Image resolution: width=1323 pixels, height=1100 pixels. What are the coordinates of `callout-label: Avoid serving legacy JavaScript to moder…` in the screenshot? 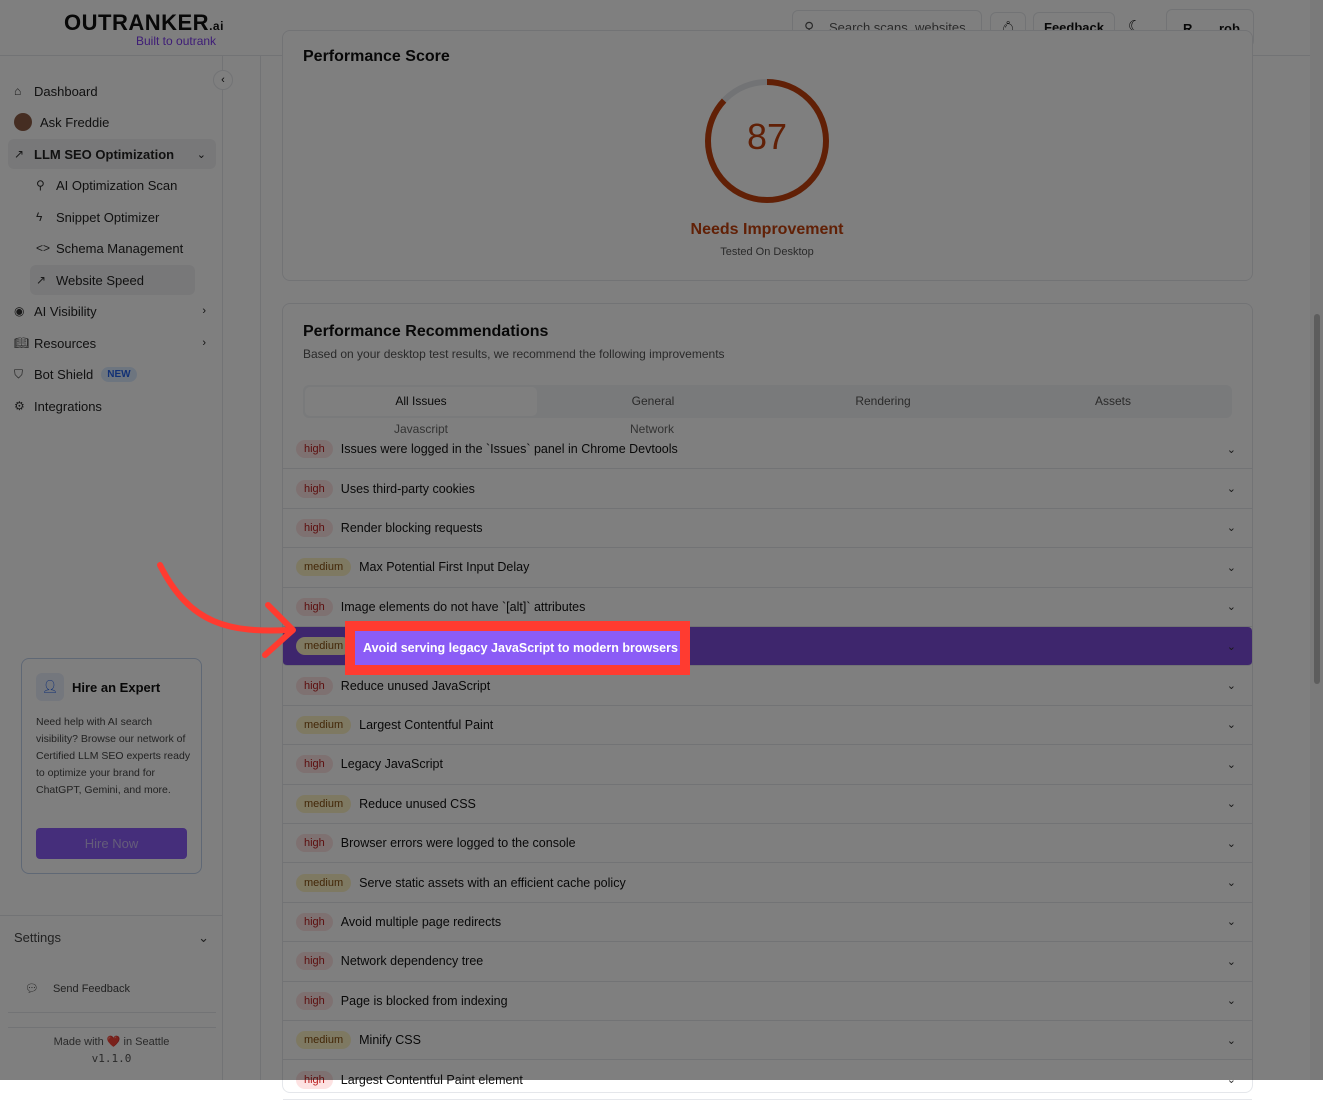 It's located at (517, 648).